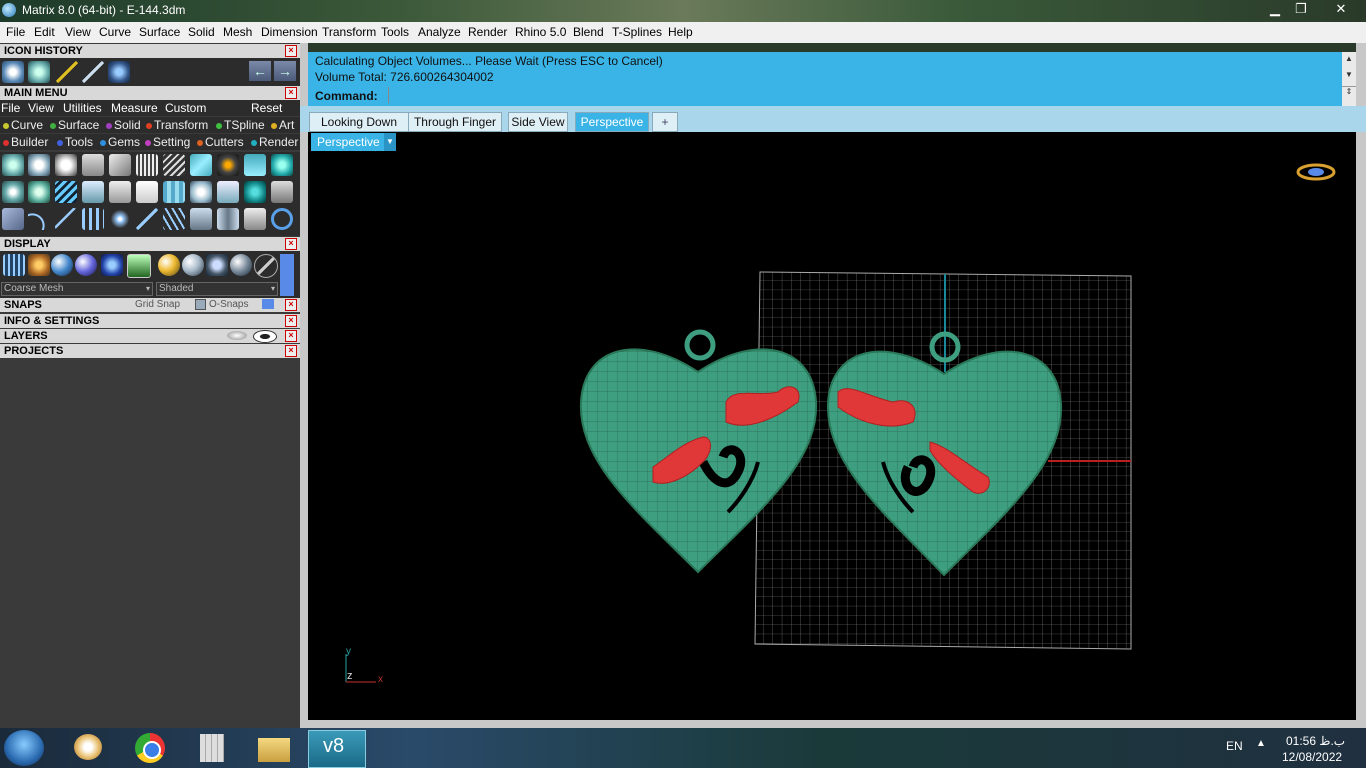 The image size is (1366, 768). Describe the element at coordinates (167, 142) in the screenshot. I see `category-setting: Setting` at that location.